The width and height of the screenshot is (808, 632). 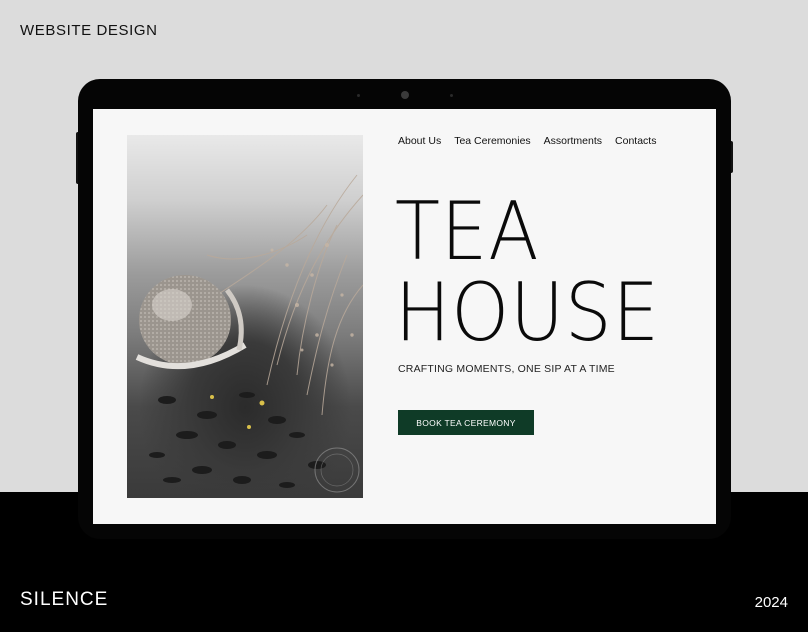 What do you see at coordinates (573, 141) in the screenshot?
I see `nav-assortments: Assortments` at bounding box center [573, 141].